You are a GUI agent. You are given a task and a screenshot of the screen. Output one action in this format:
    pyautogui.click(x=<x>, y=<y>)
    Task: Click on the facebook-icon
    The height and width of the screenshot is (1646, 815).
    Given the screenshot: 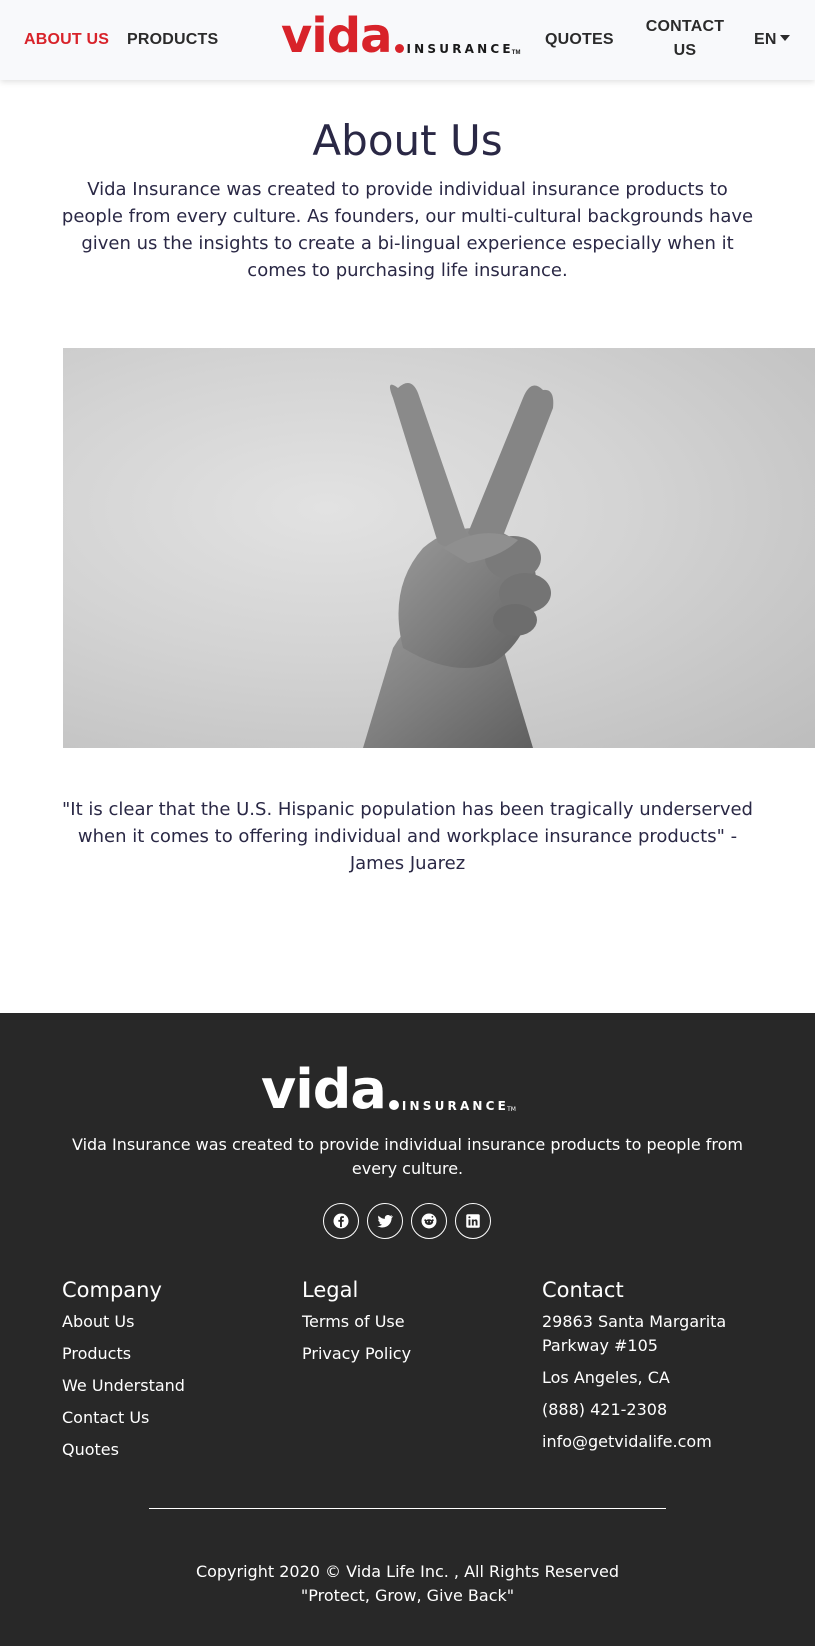 What is the action you would take?
    pyautogui.click(x=341, y=1221)
    